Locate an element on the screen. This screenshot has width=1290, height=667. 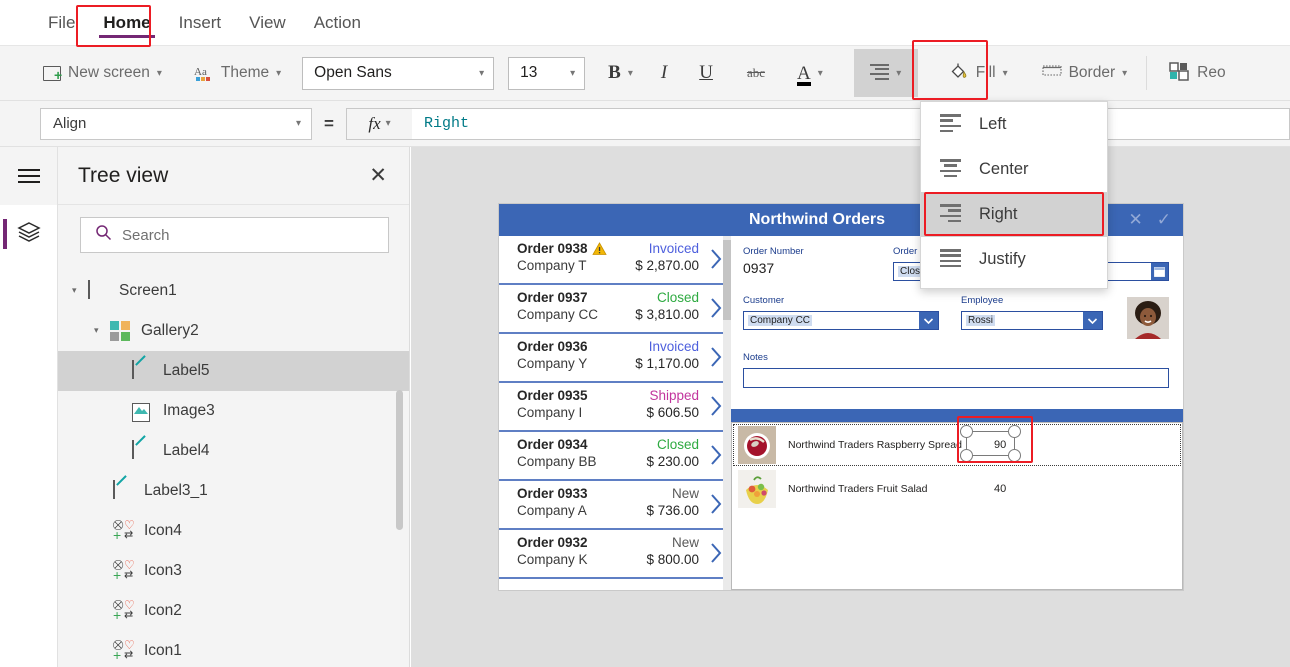
gallery-row: Order 0933 Company A New $ 736.00 is located at coordinates (615, 505).